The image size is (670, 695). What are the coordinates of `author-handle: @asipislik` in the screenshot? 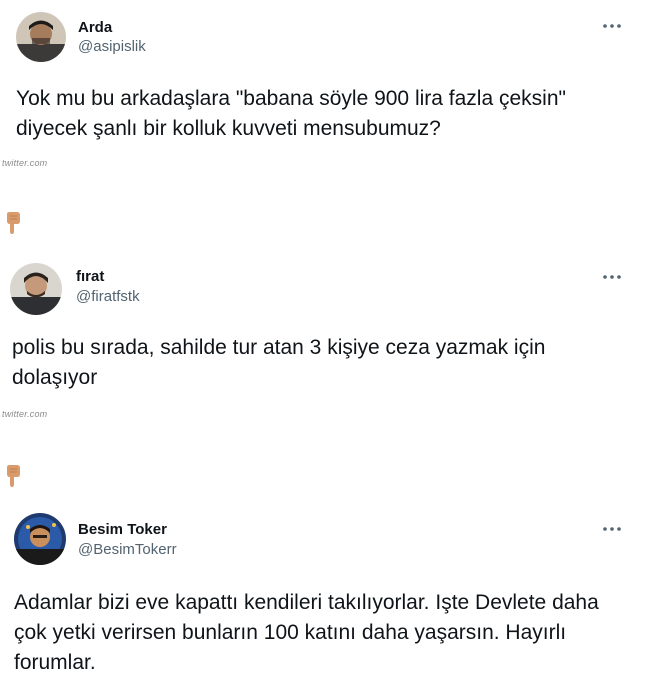 It's located at (112, 46).